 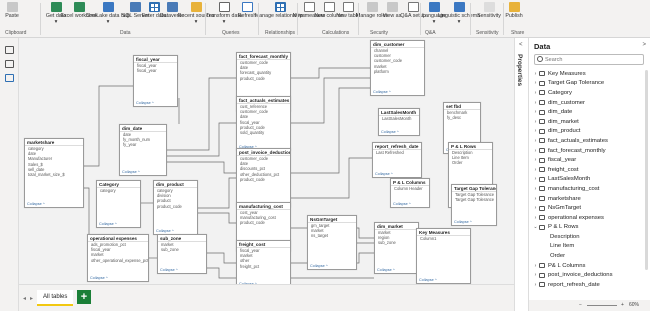 I want to click on table-card-title: sub_zone, so click(x=182, y=238).